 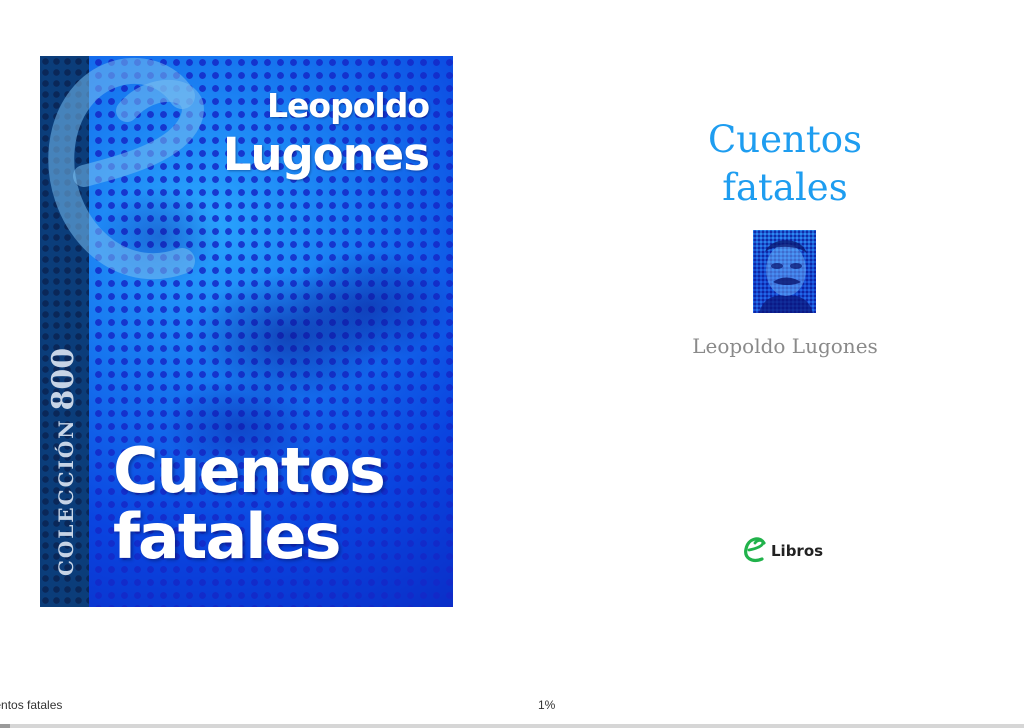 What do you see at coordinates (512, 726) in the screenshot?
I see `reading-progress-bar` at bounding box center [512, 726].